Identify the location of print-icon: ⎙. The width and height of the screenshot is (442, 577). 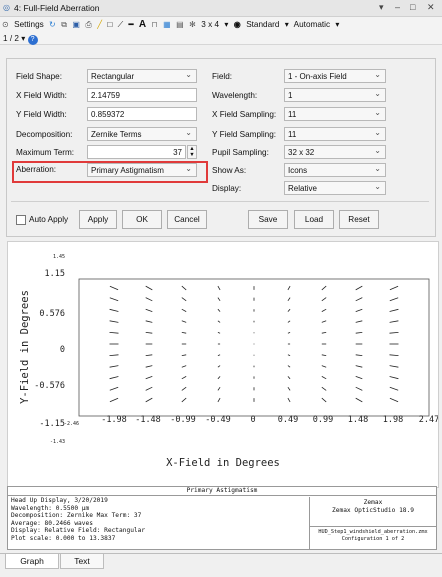
(88, 24).